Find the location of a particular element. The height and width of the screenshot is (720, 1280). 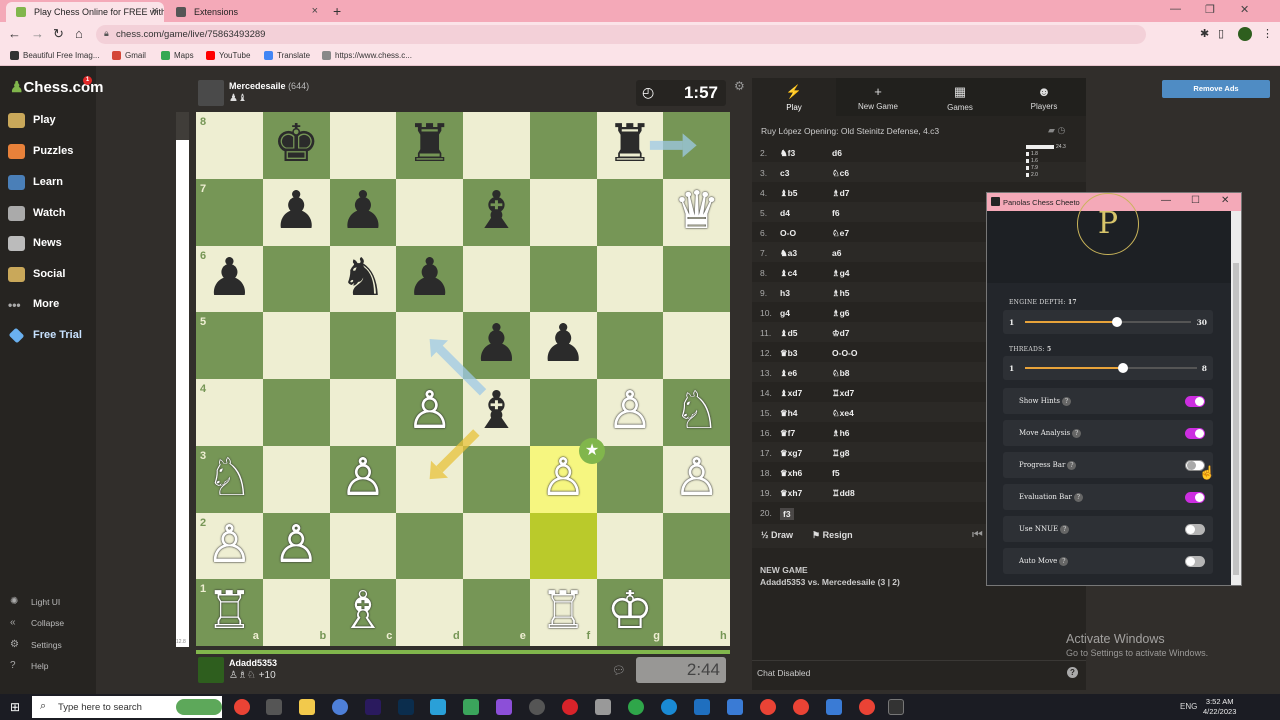

white-move: ♞a3 is located at coordinates (788, 253).